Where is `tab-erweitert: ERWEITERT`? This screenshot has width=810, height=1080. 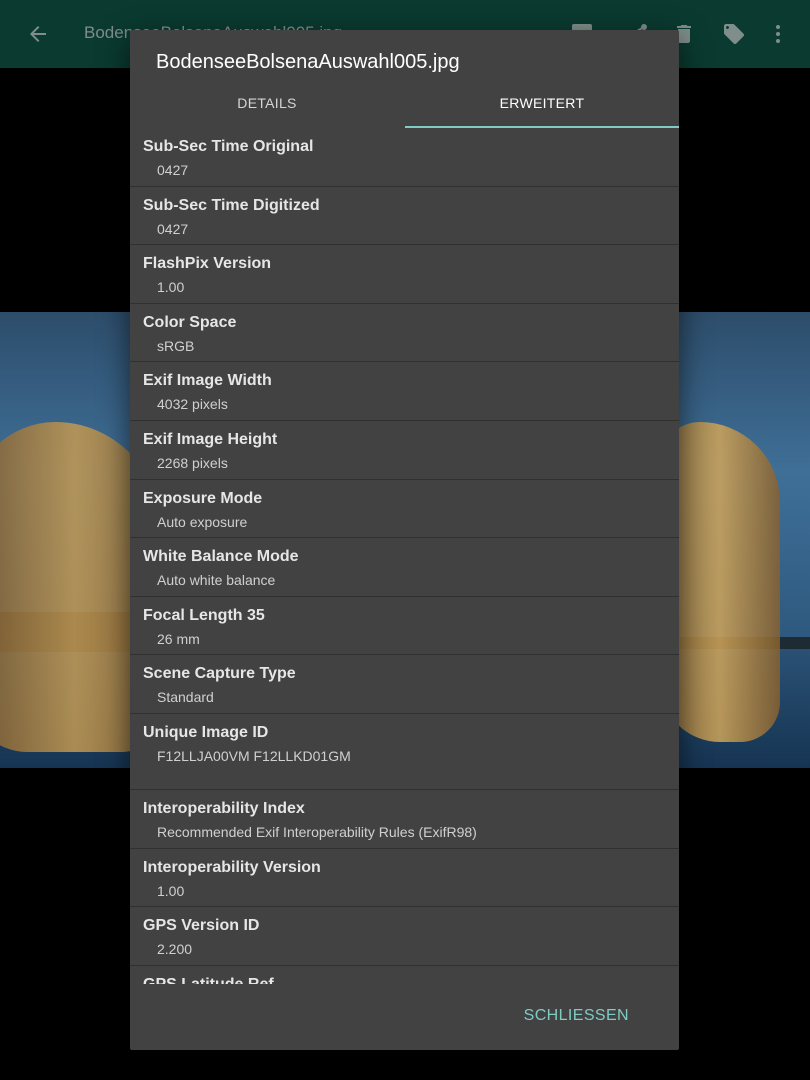 tab-erweitert: ERWEITERT is located at coordinates (542, 107).